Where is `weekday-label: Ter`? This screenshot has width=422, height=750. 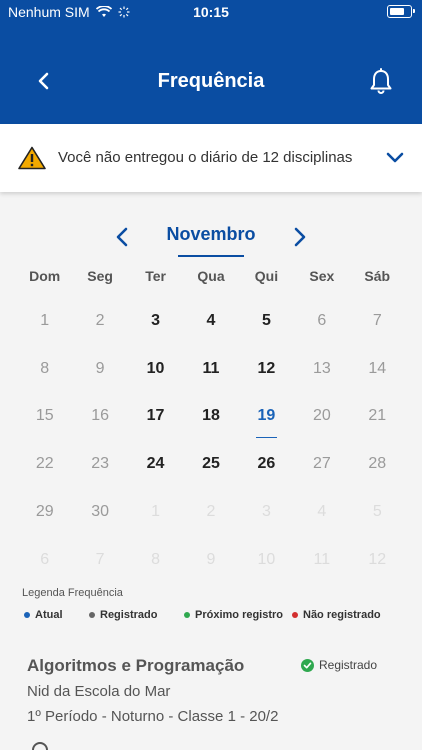 weekday-label: Ter is located at coordinates (155, 276).